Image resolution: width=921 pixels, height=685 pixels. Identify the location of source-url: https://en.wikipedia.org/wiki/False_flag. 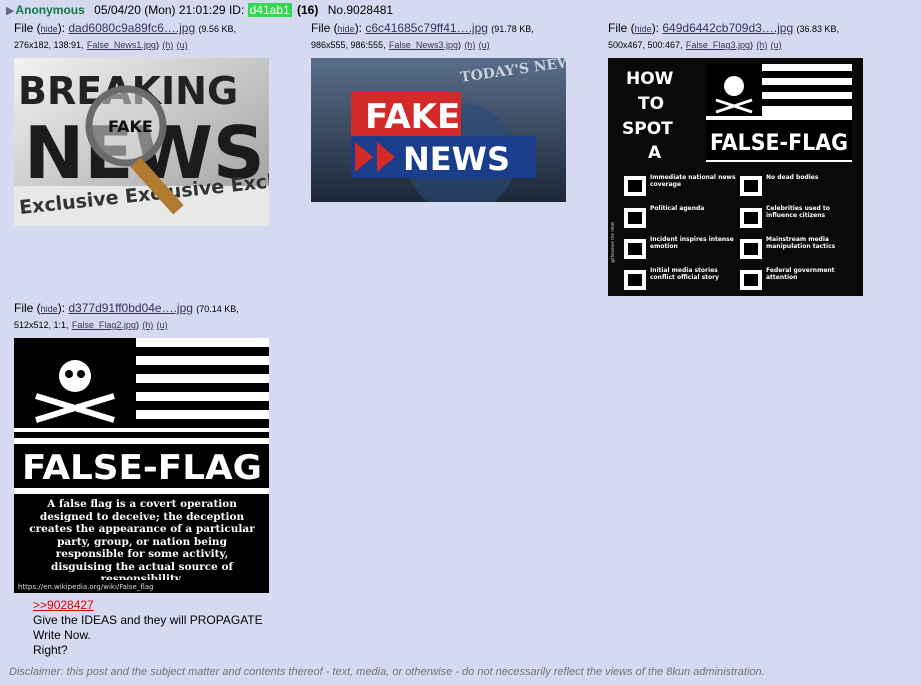
(85, 587).